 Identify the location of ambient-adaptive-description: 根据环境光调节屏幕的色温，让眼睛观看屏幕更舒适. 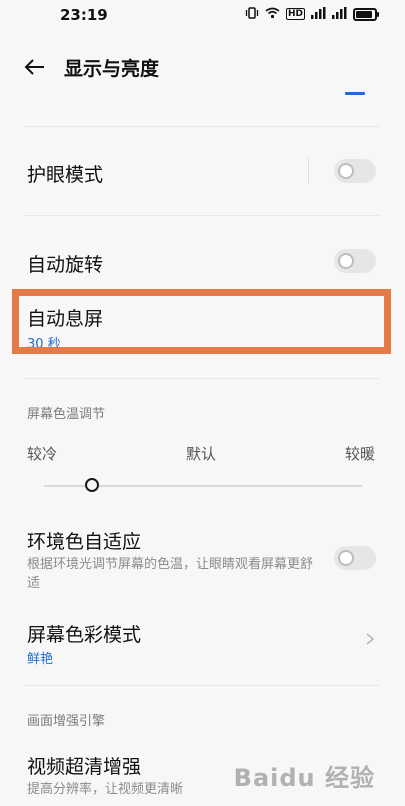
(170, 574).